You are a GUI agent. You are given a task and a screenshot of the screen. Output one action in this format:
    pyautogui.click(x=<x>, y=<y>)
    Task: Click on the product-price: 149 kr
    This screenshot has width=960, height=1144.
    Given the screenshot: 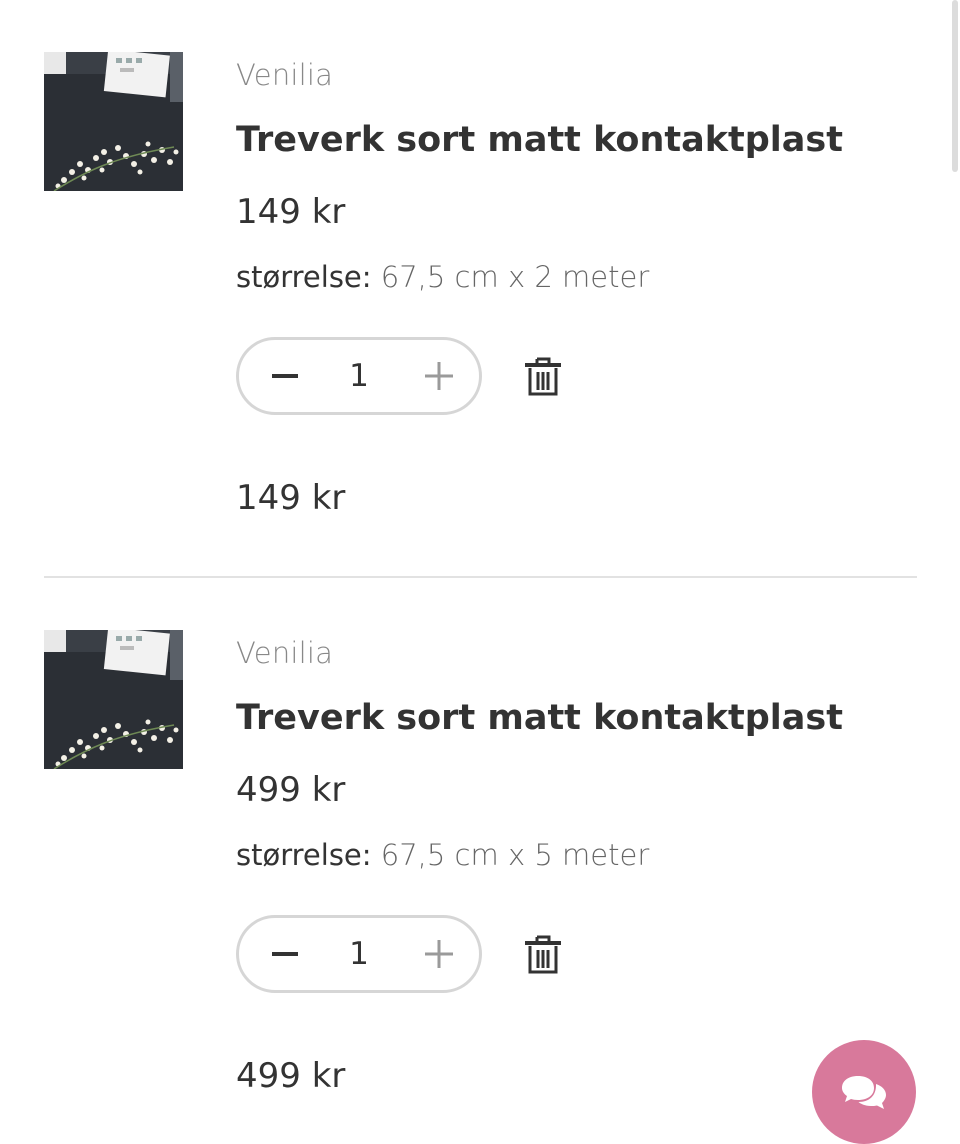 What is the action you would take?
    pyautogui.click(x=291, y=212)
    